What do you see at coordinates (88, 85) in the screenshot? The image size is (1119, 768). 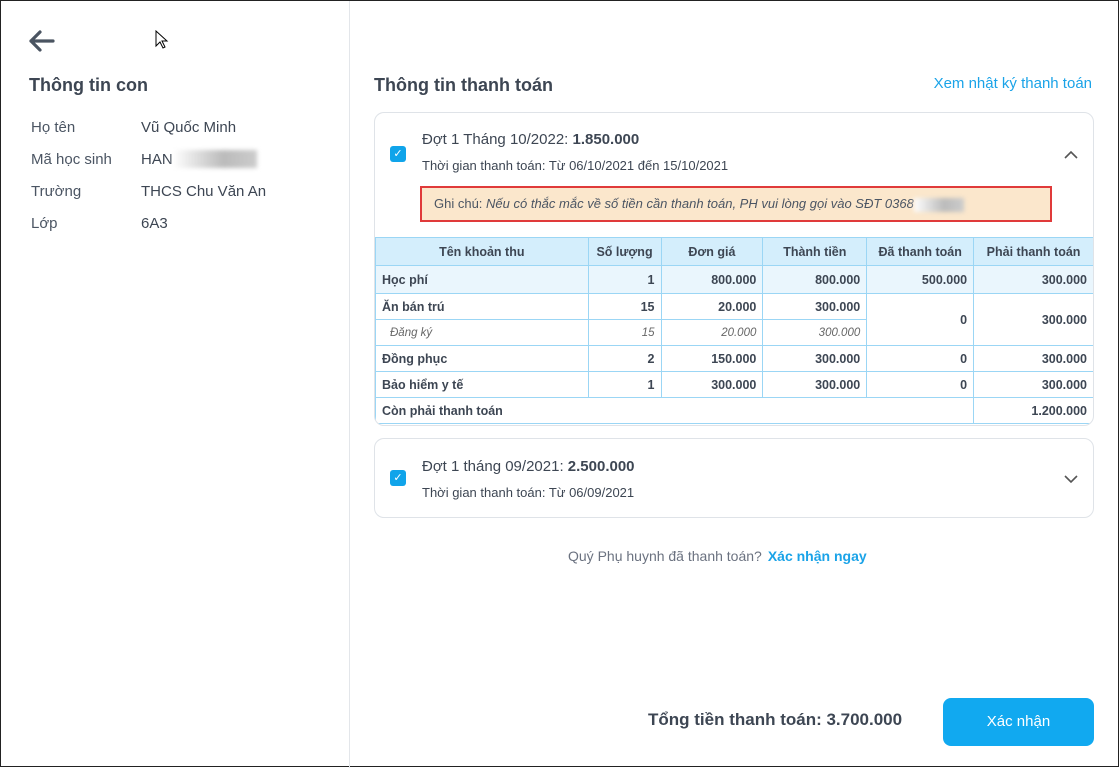 I see `section-title: Thông tin con` at bounding box center [88, 85].